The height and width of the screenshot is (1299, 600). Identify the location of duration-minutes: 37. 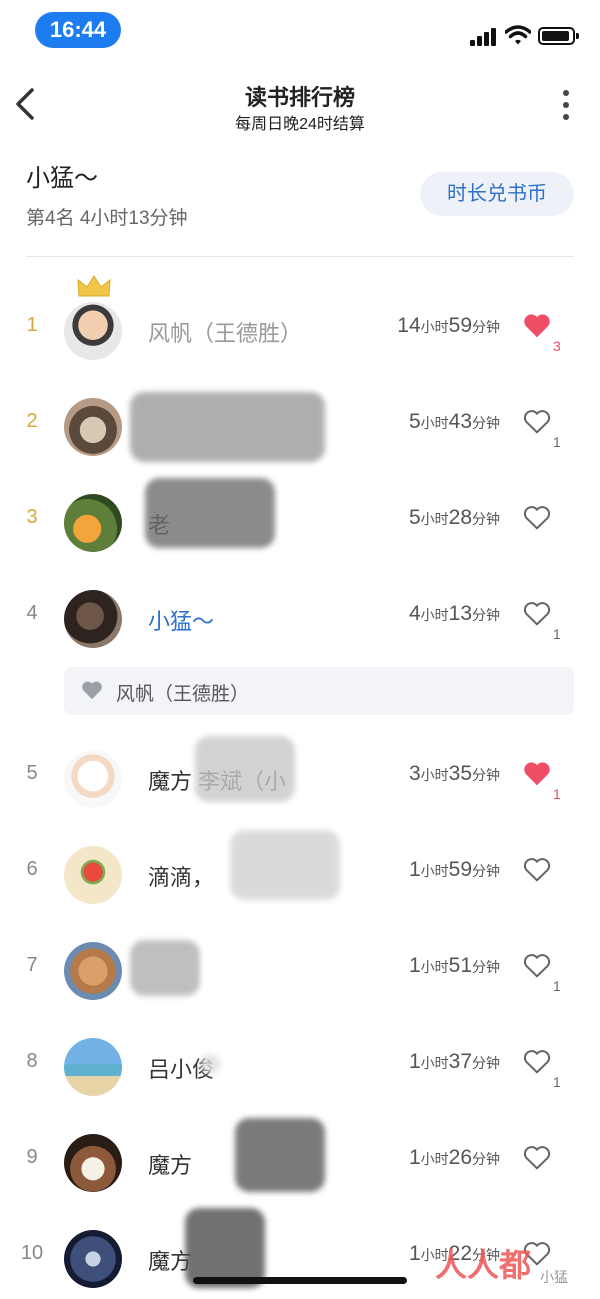
(460, 1061).